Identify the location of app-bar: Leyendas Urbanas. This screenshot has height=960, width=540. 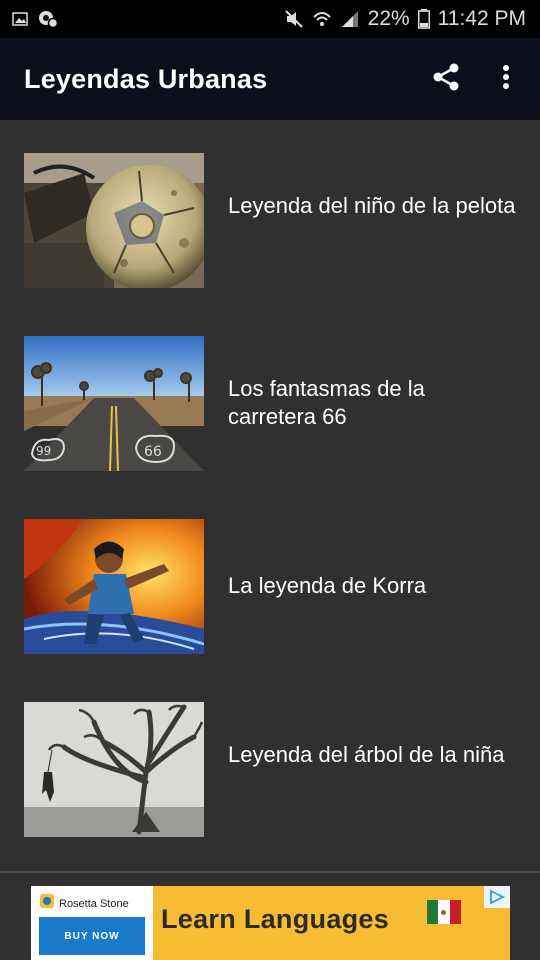
(270, 79).